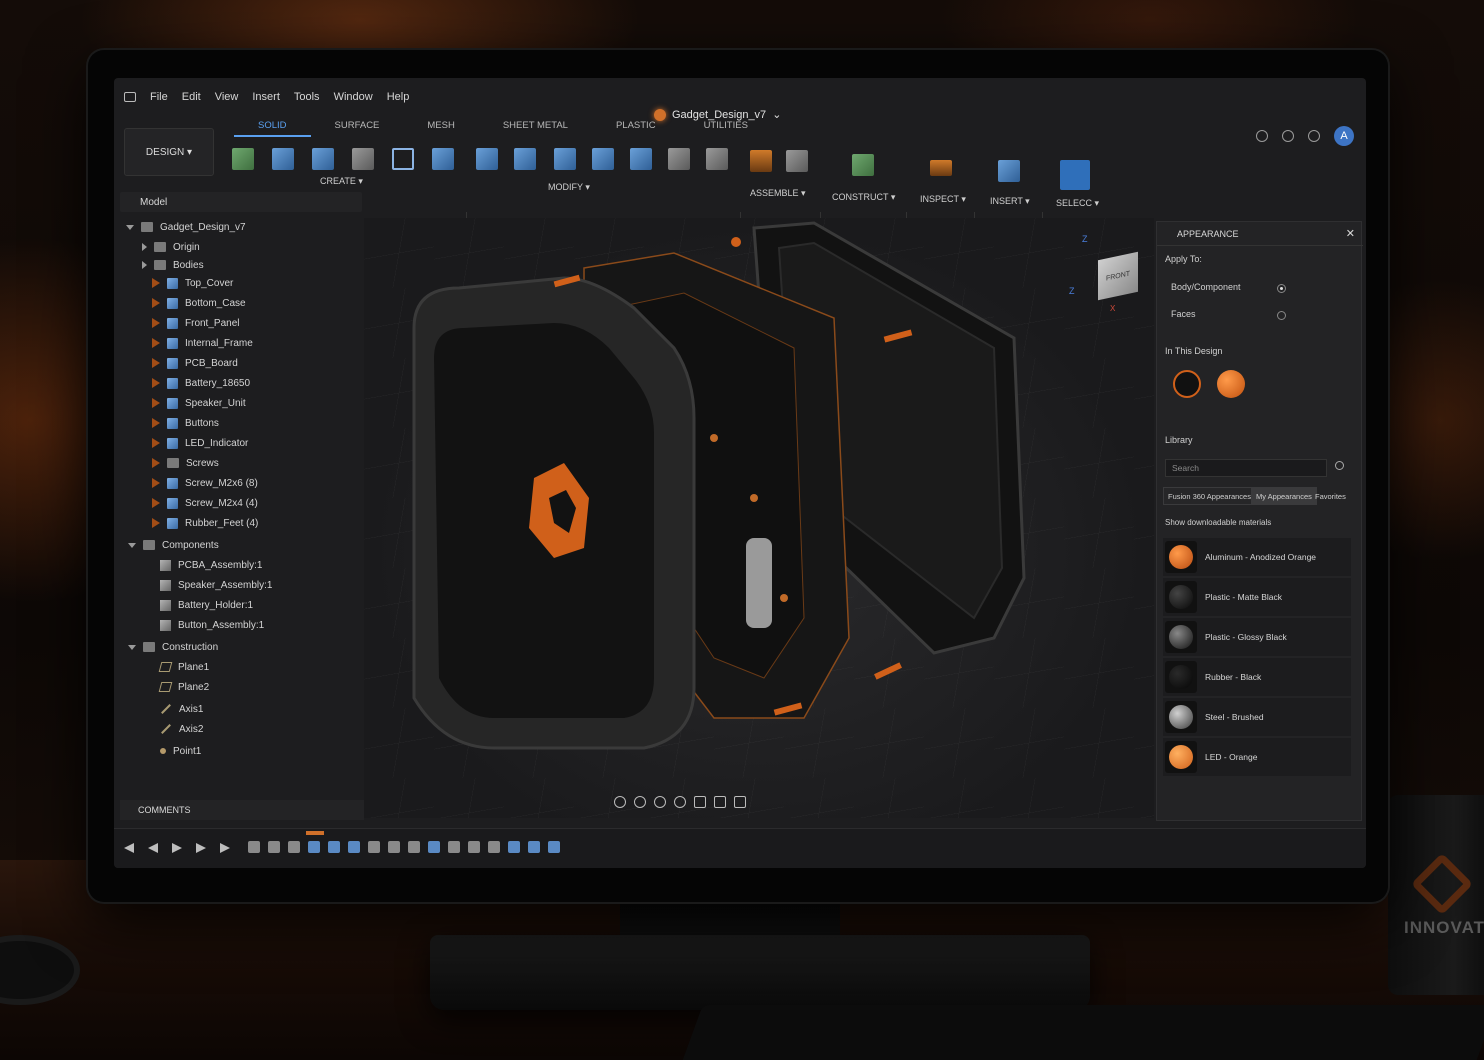 The height and width of the screenshot is (1060, 1484). I want to click on apply-option-body: Body/Component, so click(1206, 287).